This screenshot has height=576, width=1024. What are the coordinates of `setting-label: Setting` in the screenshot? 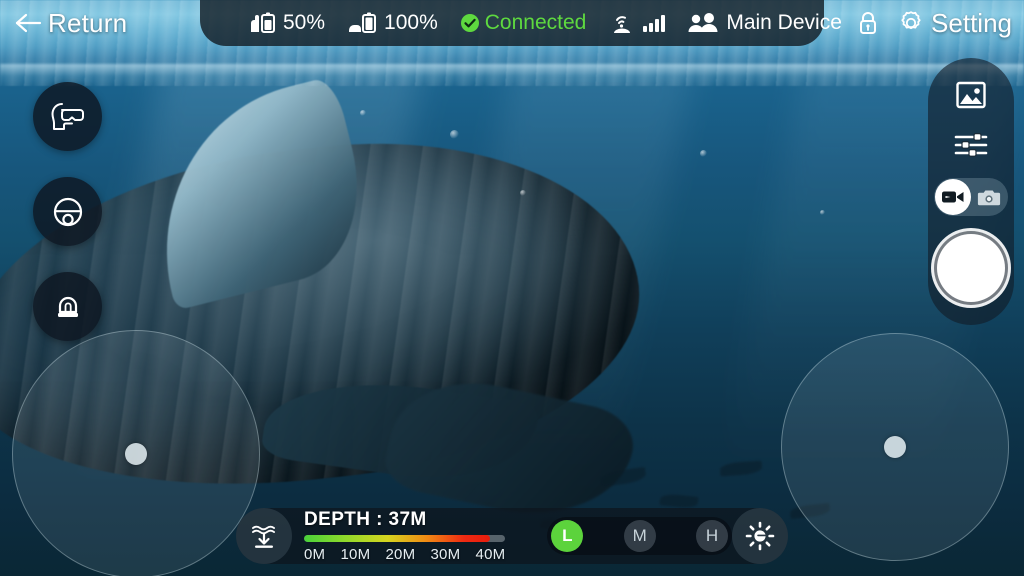 It's located at (971, 22).